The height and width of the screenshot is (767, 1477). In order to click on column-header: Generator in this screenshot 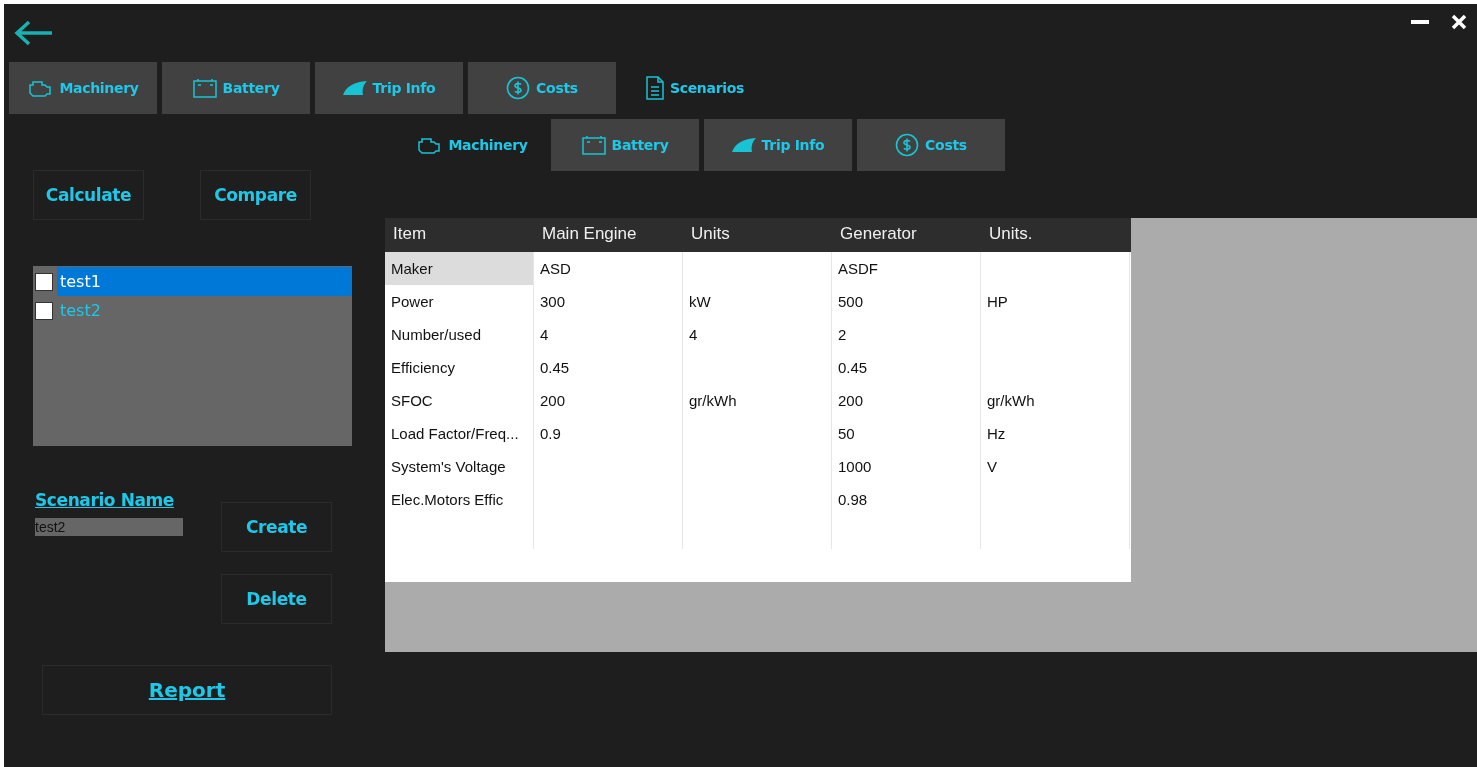, I will do `click(878, 234)`.